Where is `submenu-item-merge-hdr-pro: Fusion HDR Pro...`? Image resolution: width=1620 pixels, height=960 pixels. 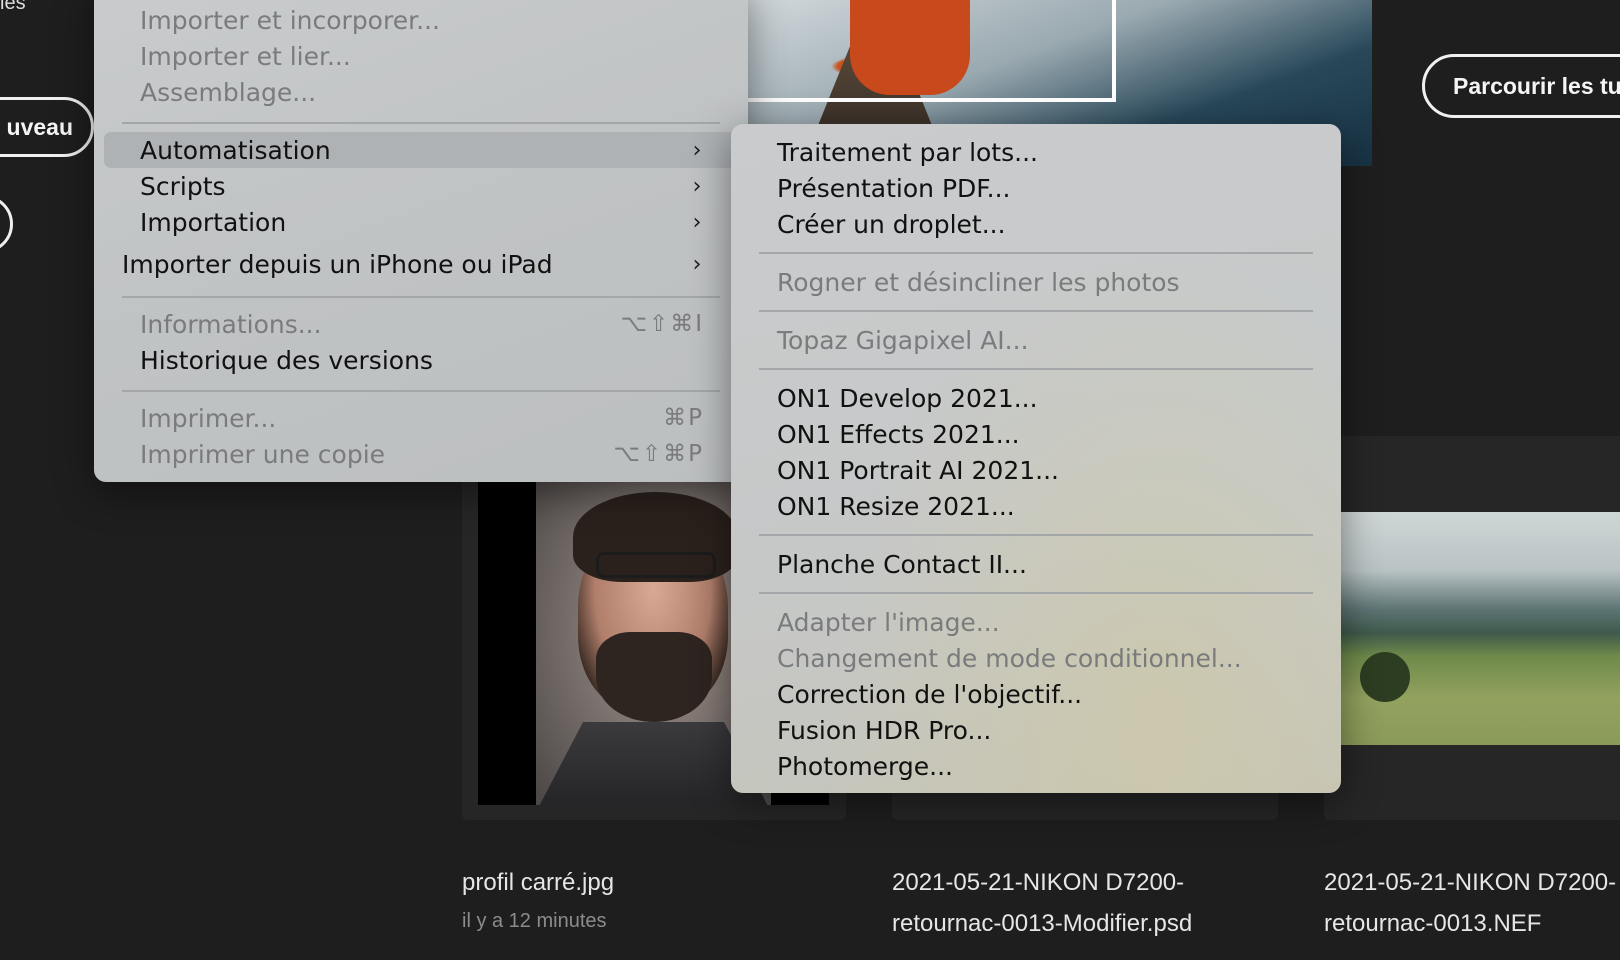
submenu-item-merge-hdr-pro: Fusion HDR Pro... is located at coordinates (1036, 730).